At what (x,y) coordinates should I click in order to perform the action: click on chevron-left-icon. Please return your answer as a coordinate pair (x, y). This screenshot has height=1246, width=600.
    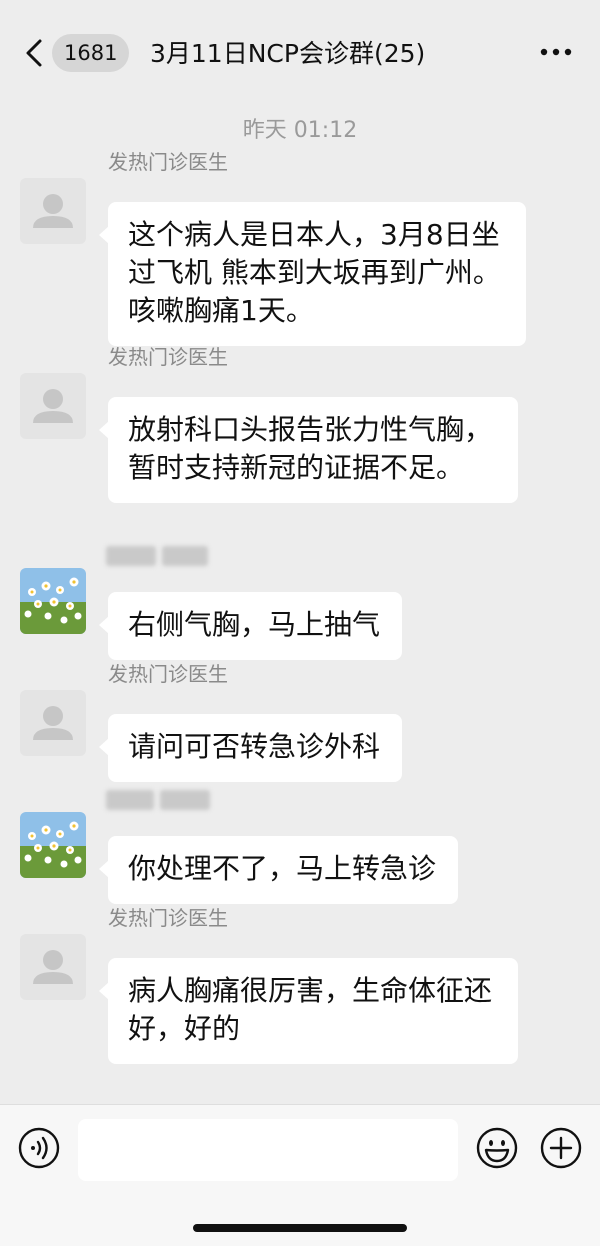
    Looking at the image, I should click on (35, 53).